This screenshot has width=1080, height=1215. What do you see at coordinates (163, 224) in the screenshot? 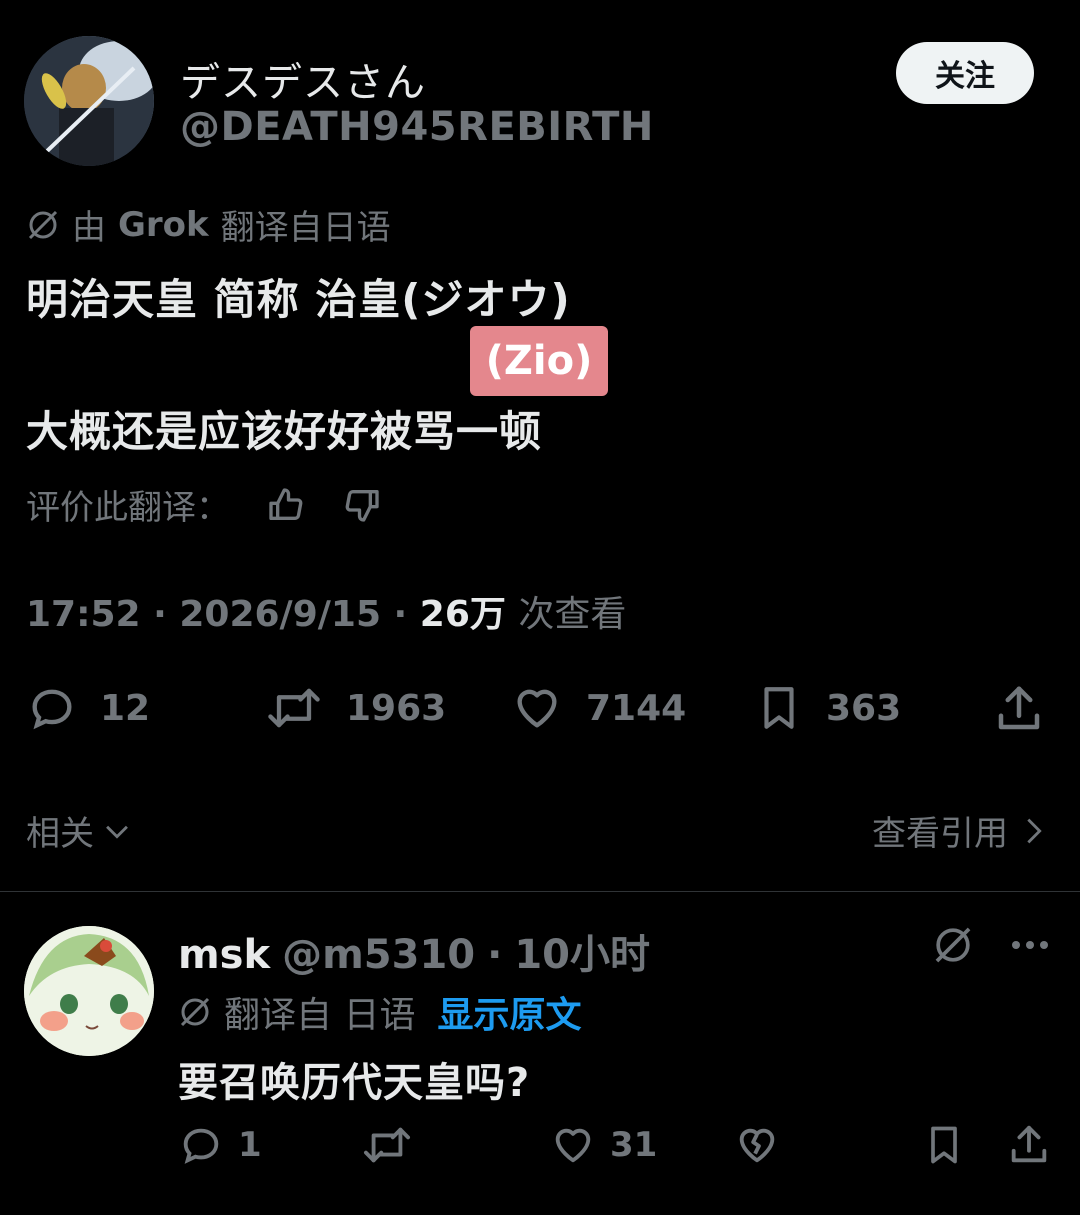
I see `translation-provider: Grok` at bounding box center [163, 224].